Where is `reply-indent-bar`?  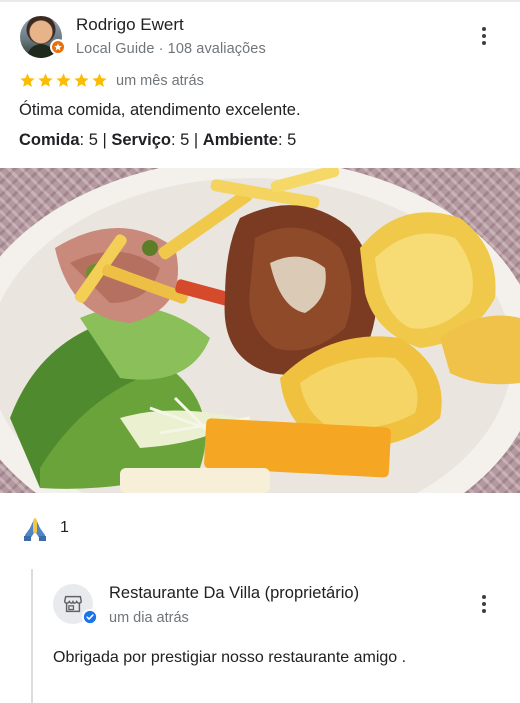
reply-indent-bar is located at coordinates (32, 636).